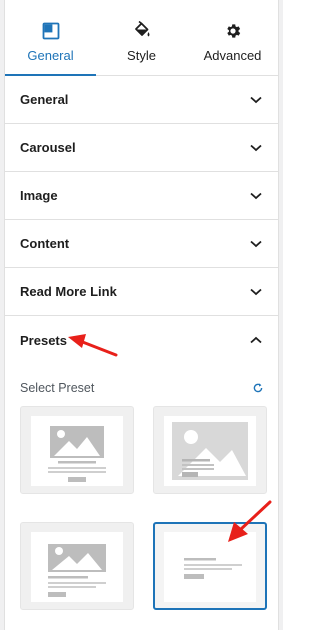 This screenshot has height=630, width=320. I want to click on section-general: General, so click(141, 100).